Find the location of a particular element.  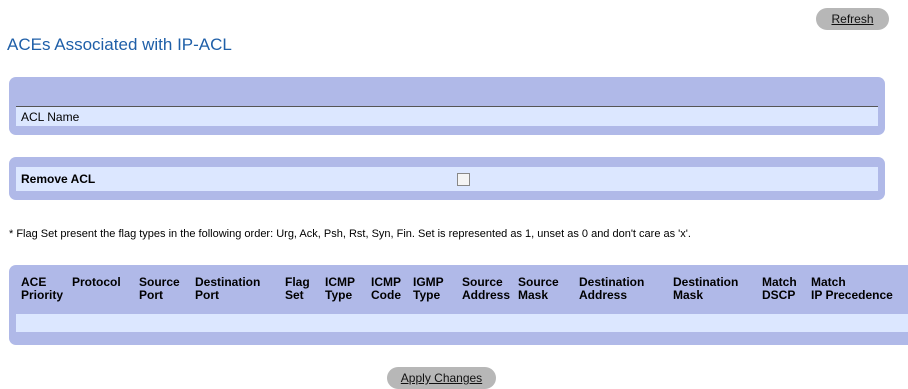

column-header: Flag Set is located at coordinates (297, 289).